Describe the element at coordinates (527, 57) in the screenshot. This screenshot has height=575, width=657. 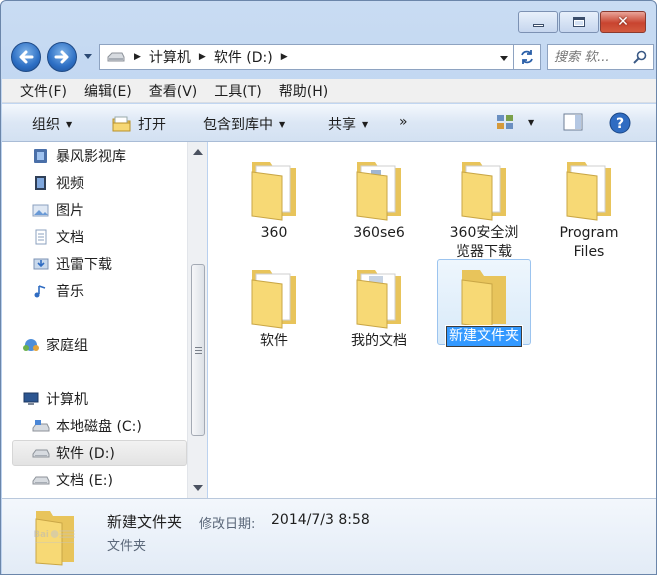
I see `refresh-button` at that location.